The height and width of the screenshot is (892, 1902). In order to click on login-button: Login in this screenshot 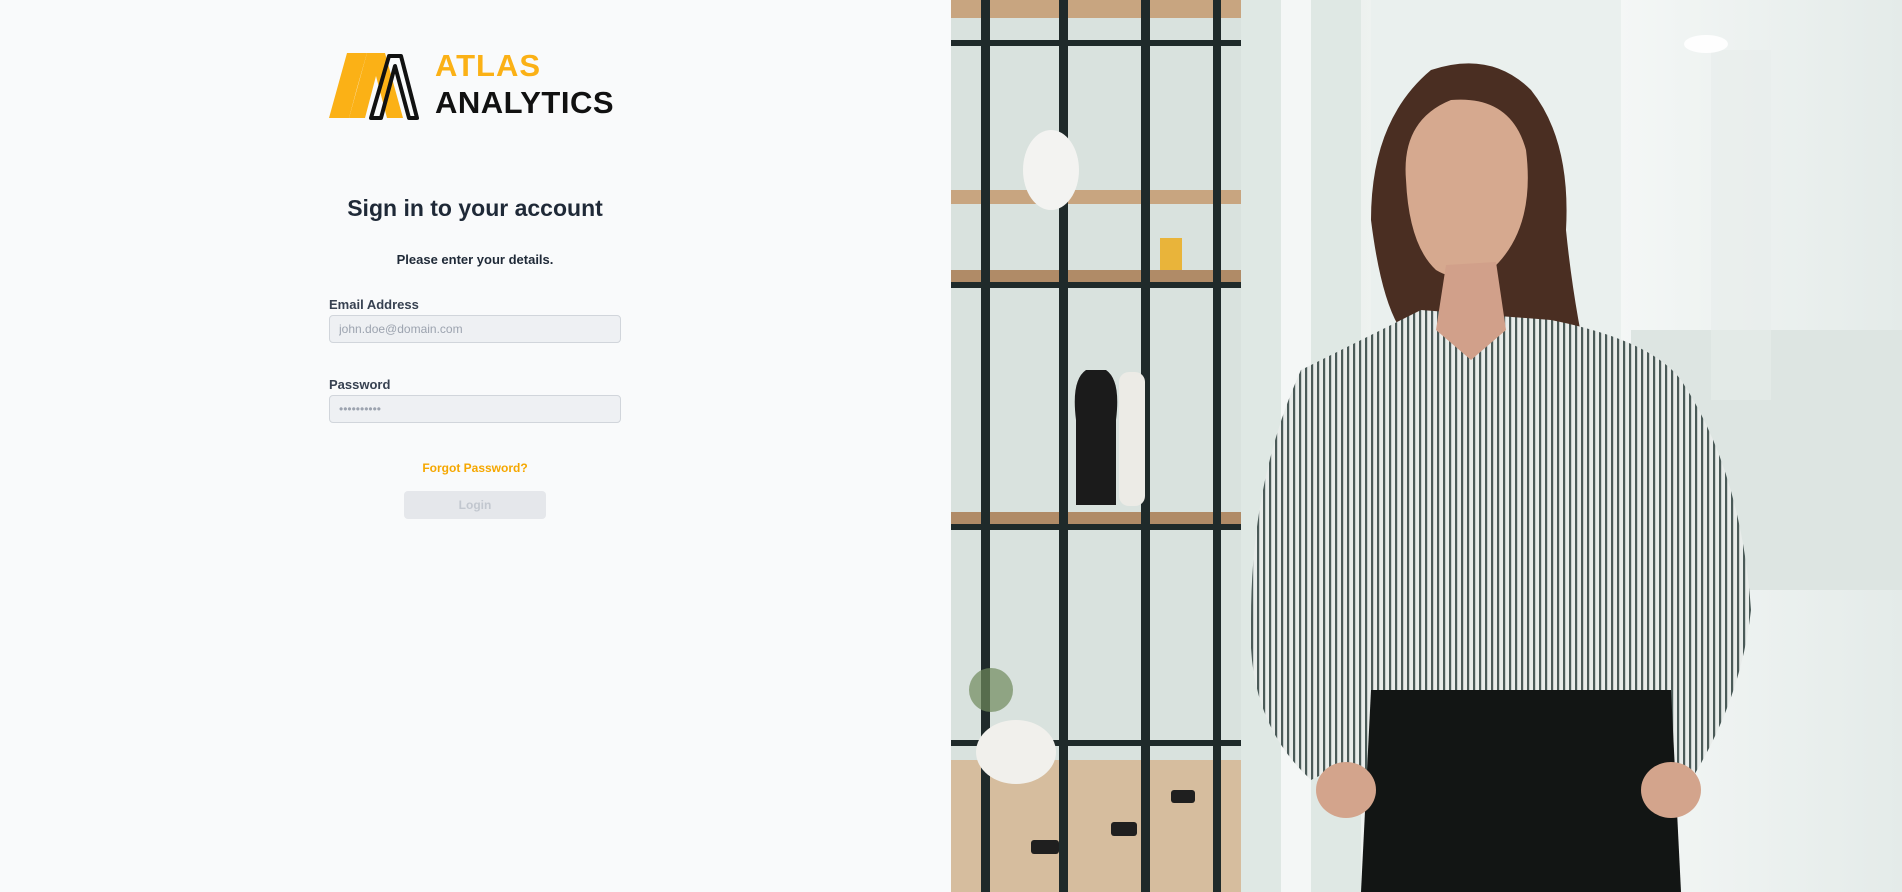, I will do `click(475, 505)`.